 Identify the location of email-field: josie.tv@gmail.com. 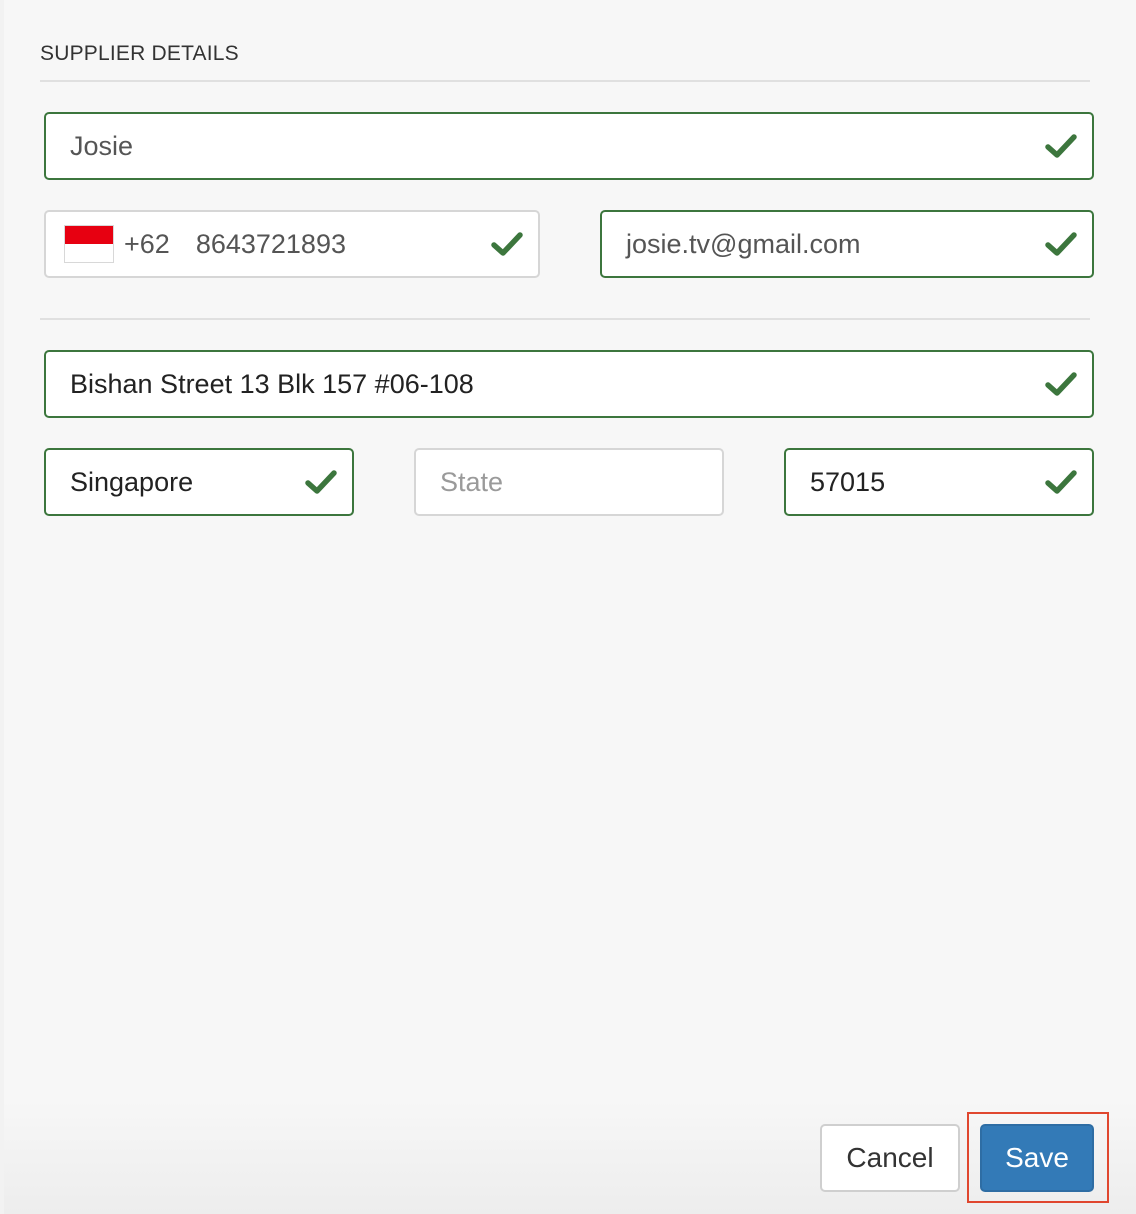
(847, 244).